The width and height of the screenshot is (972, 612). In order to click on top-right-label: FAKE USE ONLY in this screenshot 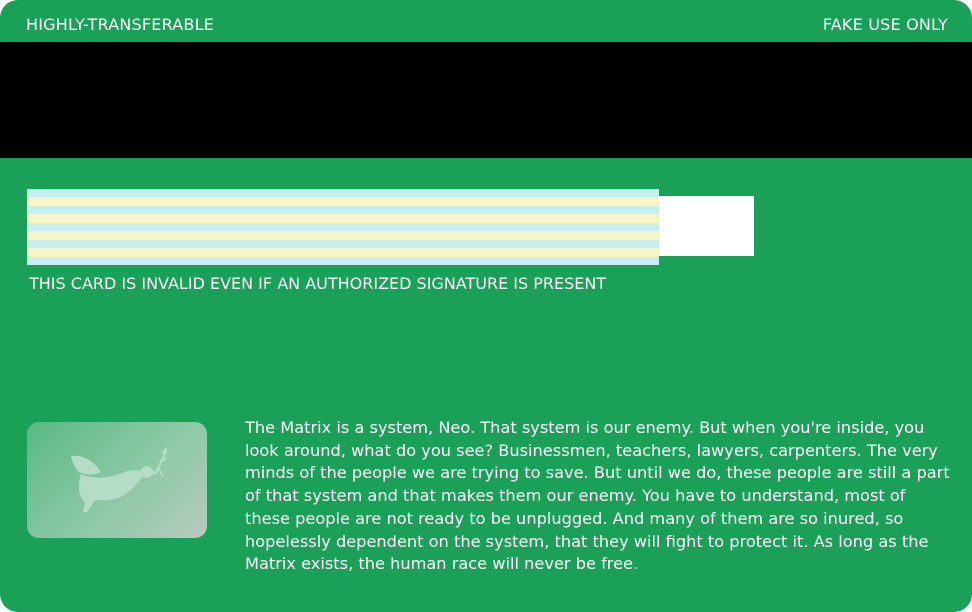, I will do `click(885, 24)`.